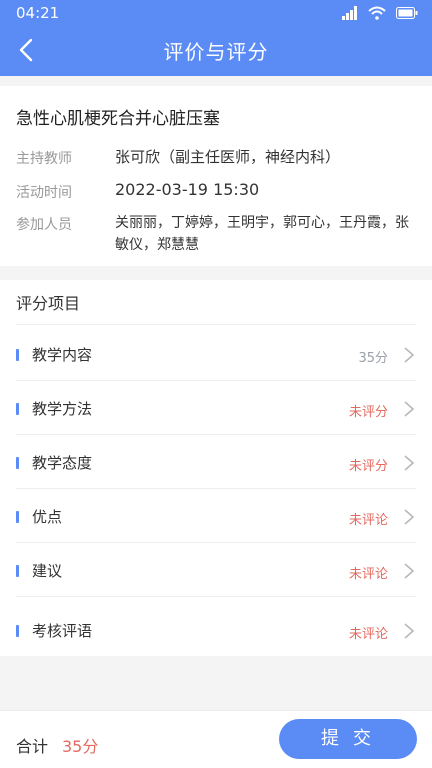 This screenshot has width=432, height=768. Describe the element at coordinates (407, 13) in the screenshot. I see `battery-icon` at that location.